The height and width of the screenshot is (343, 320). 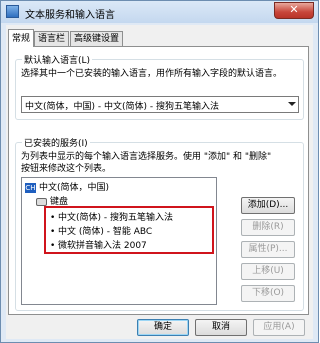 What do you see at coordinates (57, 59) in the screenshot?
I see `default-language-label: 默认输入语言(L)` at bounding box center [57, 59].